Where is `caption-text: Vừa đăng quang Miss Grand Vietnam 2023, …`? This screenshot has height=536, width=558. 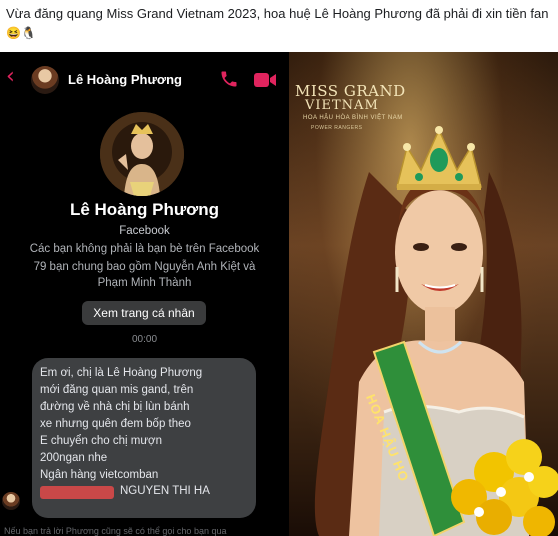 caption-text: Vừa đăng quang Miss Grand Vietnam 2023, … is located at coordinates (277, 13).